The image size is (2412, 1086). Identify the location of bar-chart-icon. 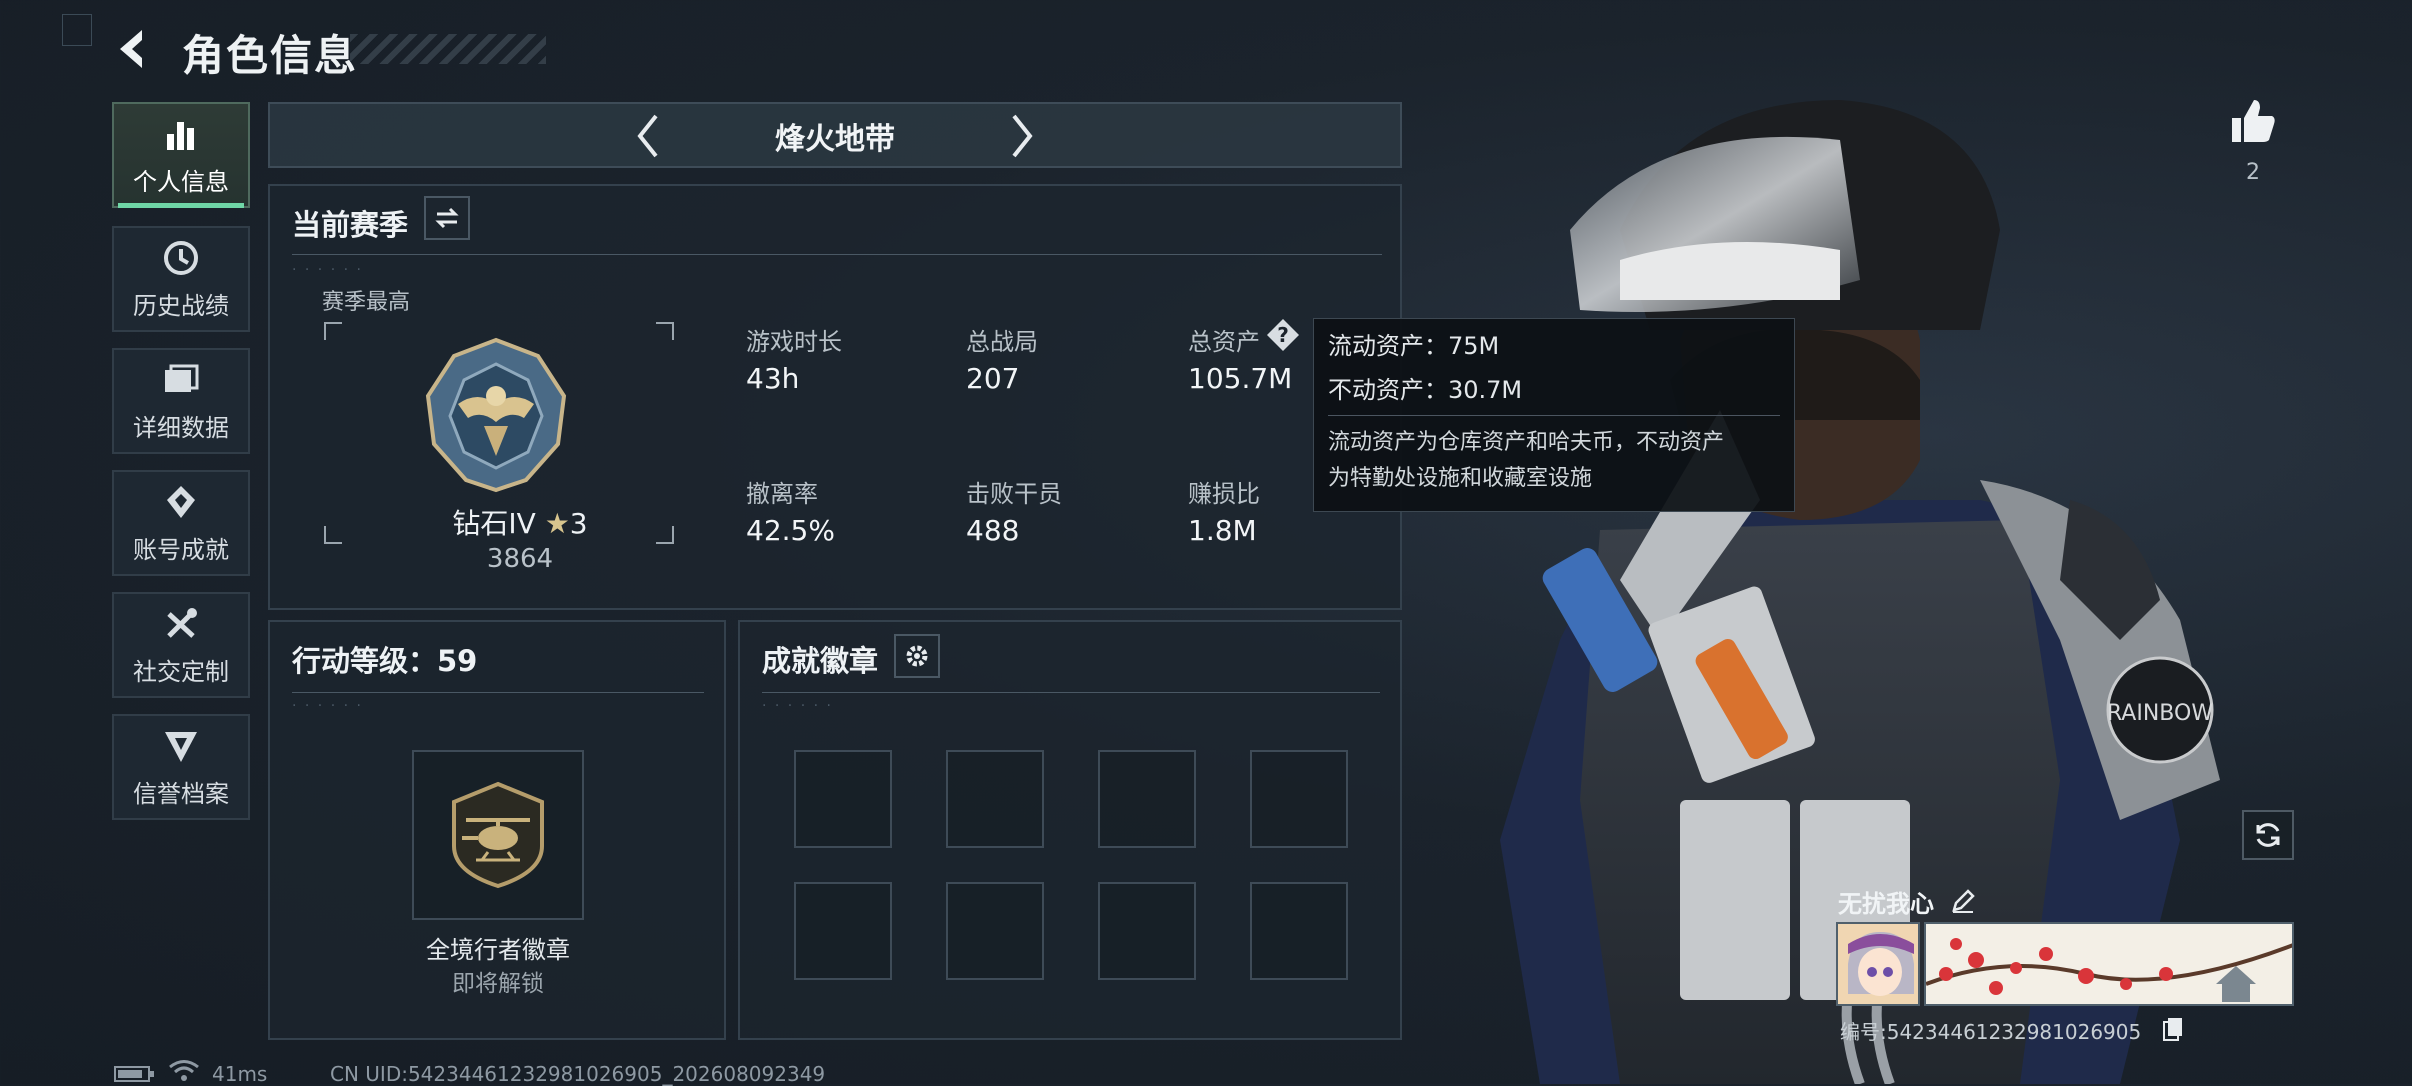
(180, 135).